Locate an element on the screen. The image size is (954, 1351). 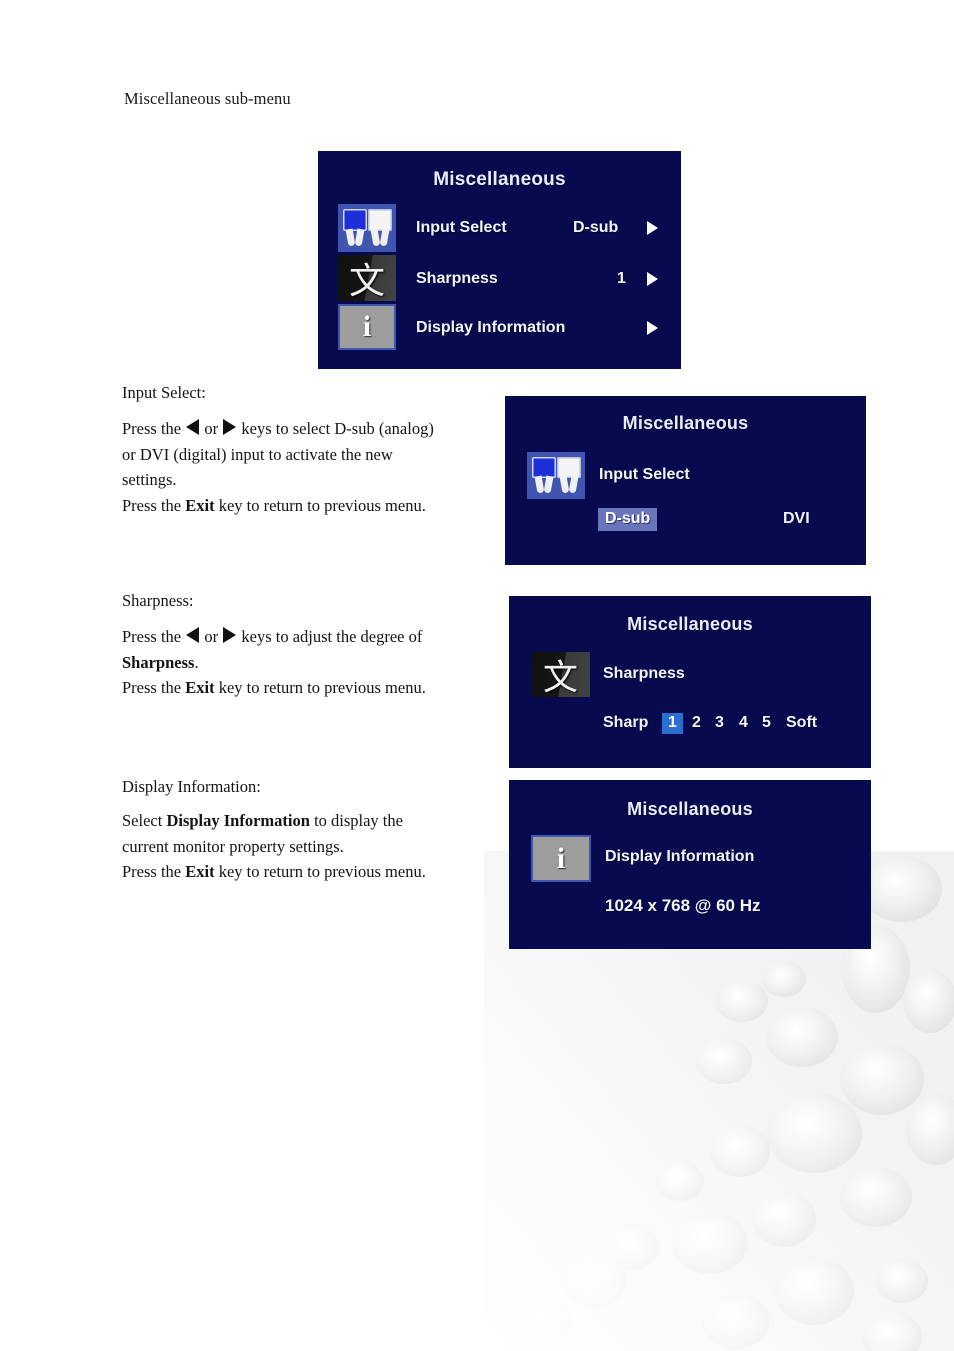
menu-row-value-input-select: D-sub is located at coordinates (596, 227).